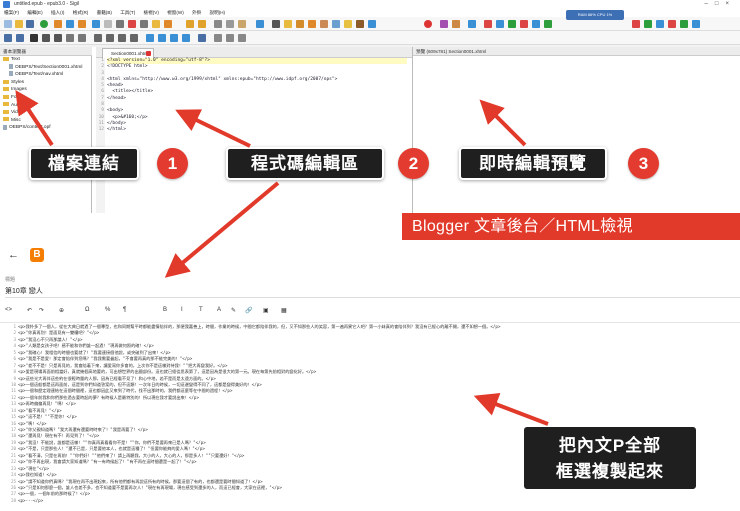 Image resolution: width=740 pixels, height=511 pixels. I want to click on align-center-icon, so click(110, 38).